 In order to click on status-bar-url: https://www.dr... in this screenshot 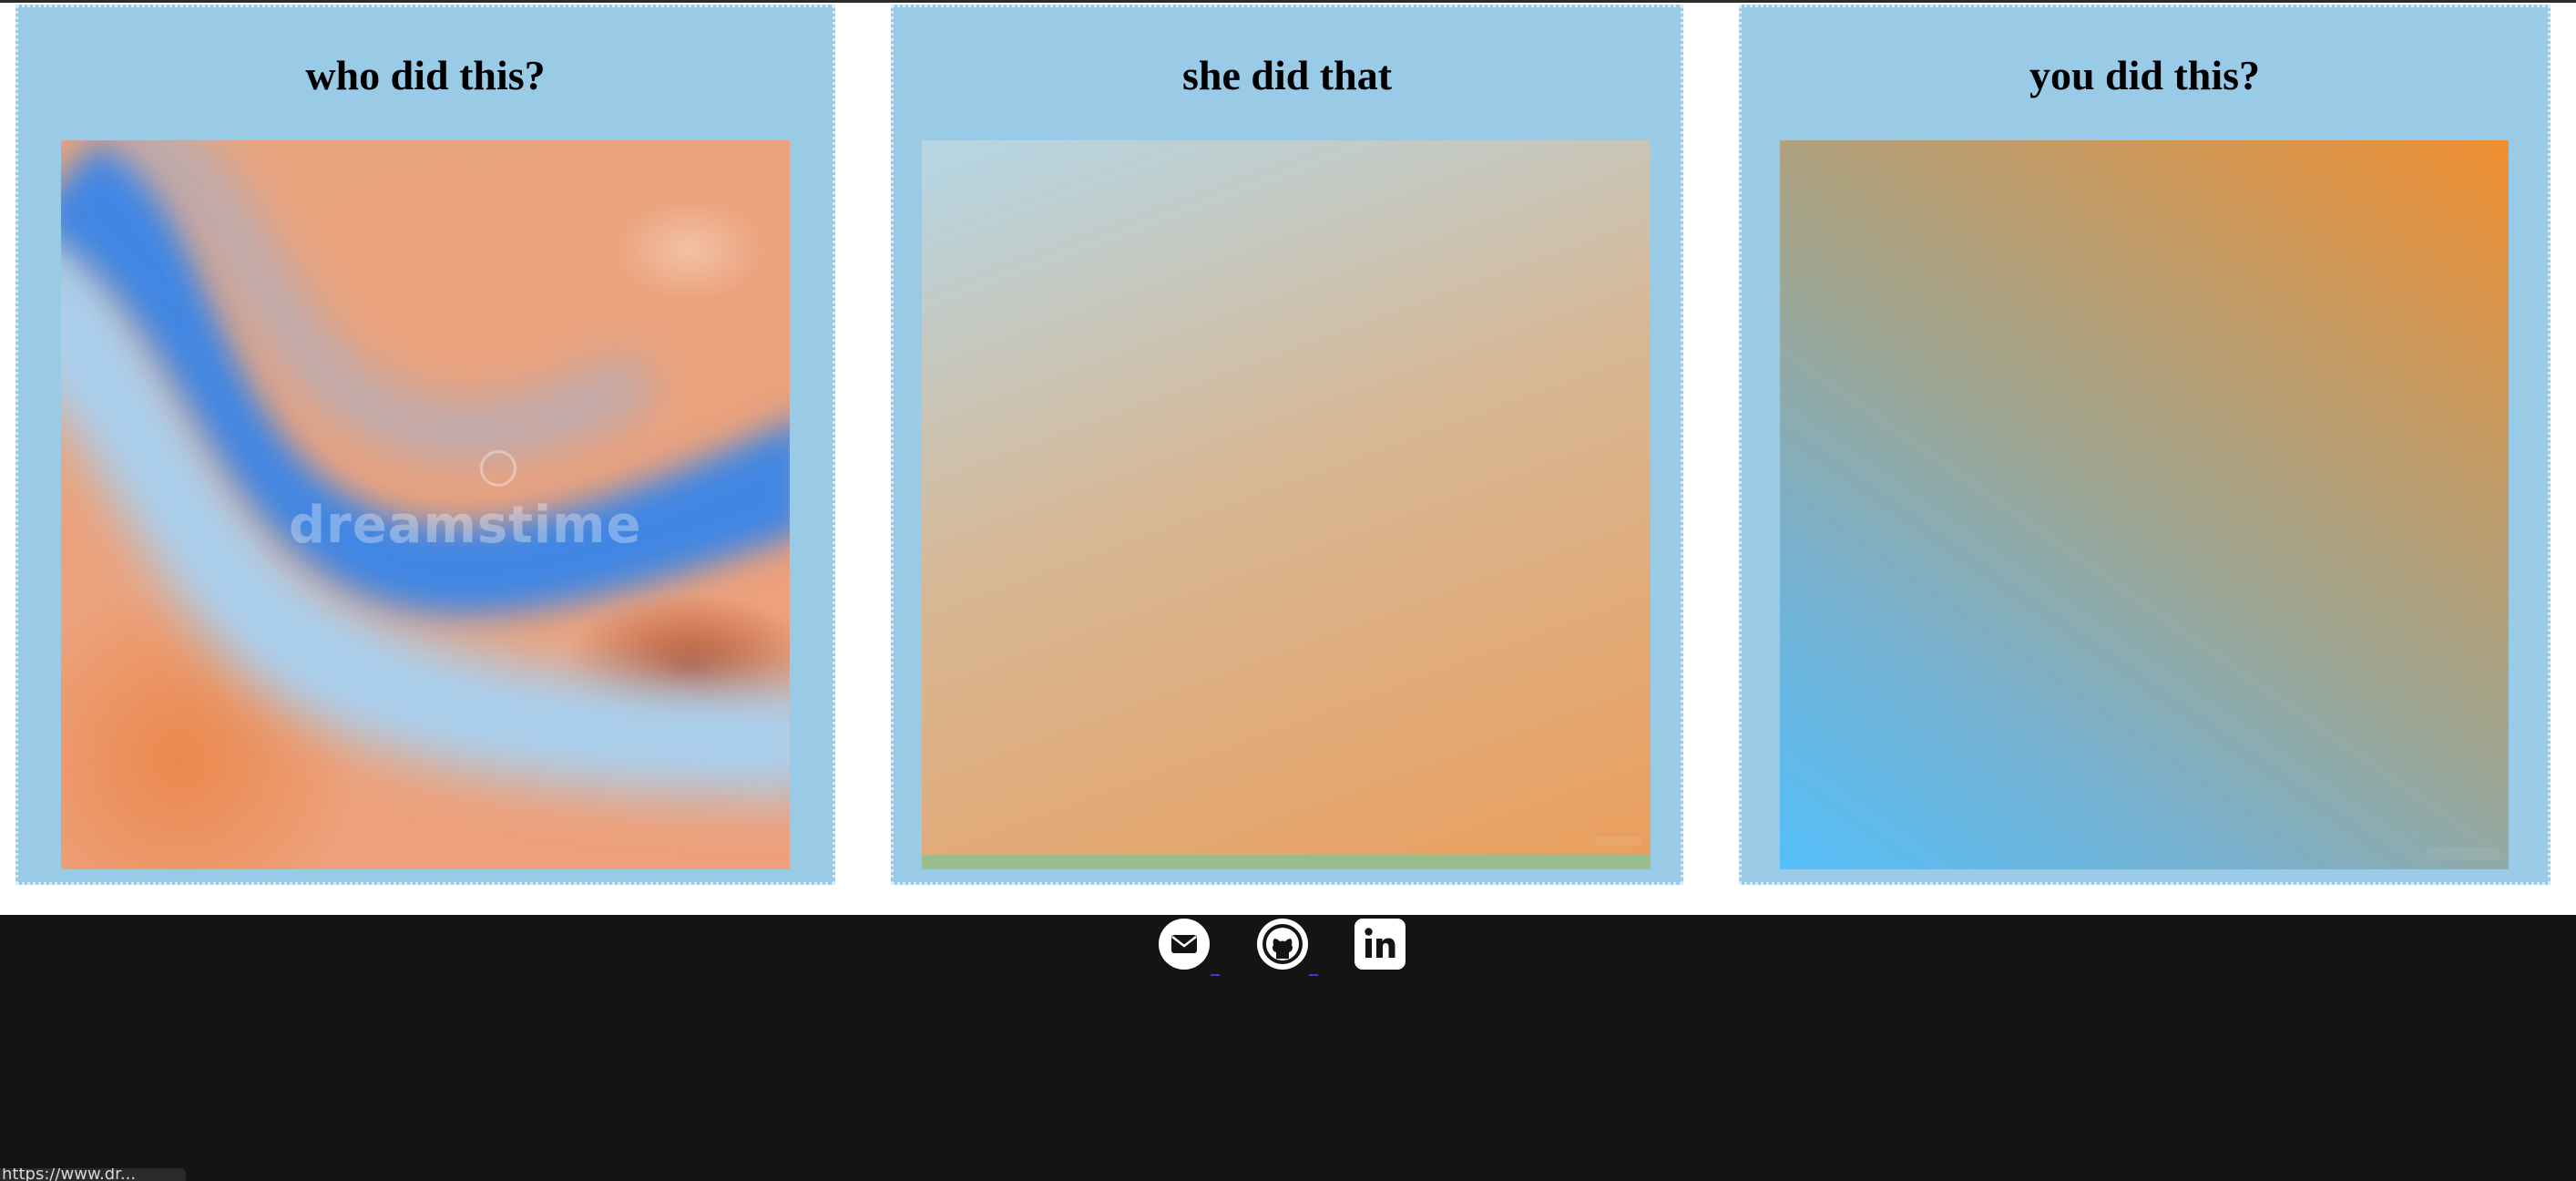, I will do `click(93, 1174)`.